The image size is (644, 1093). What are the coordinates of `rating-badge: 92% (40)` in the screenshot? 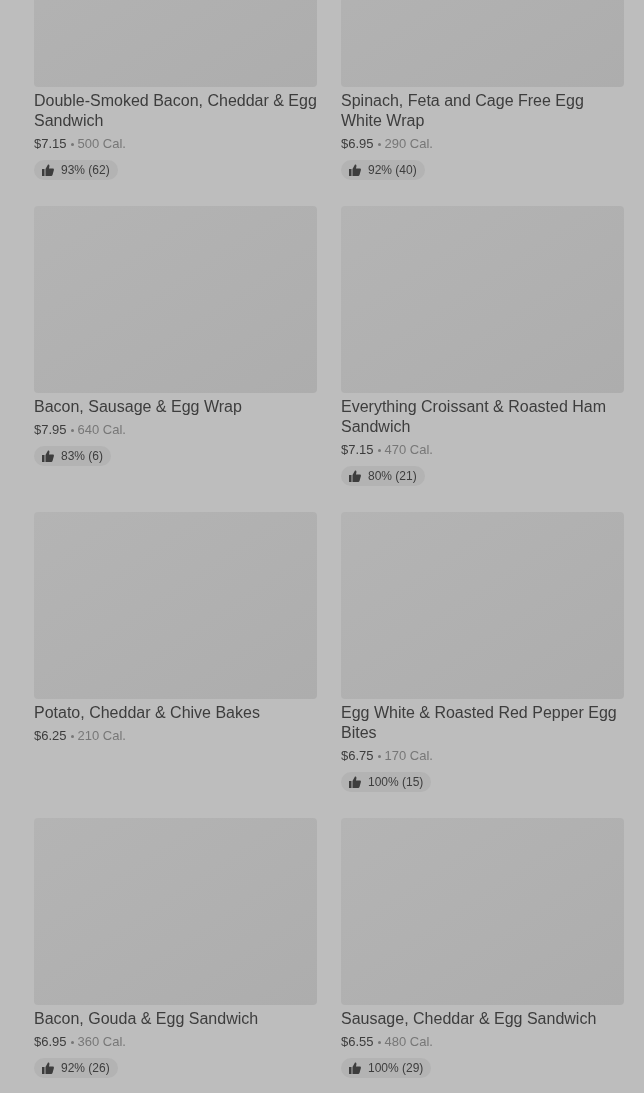 It's located at (383, 170).